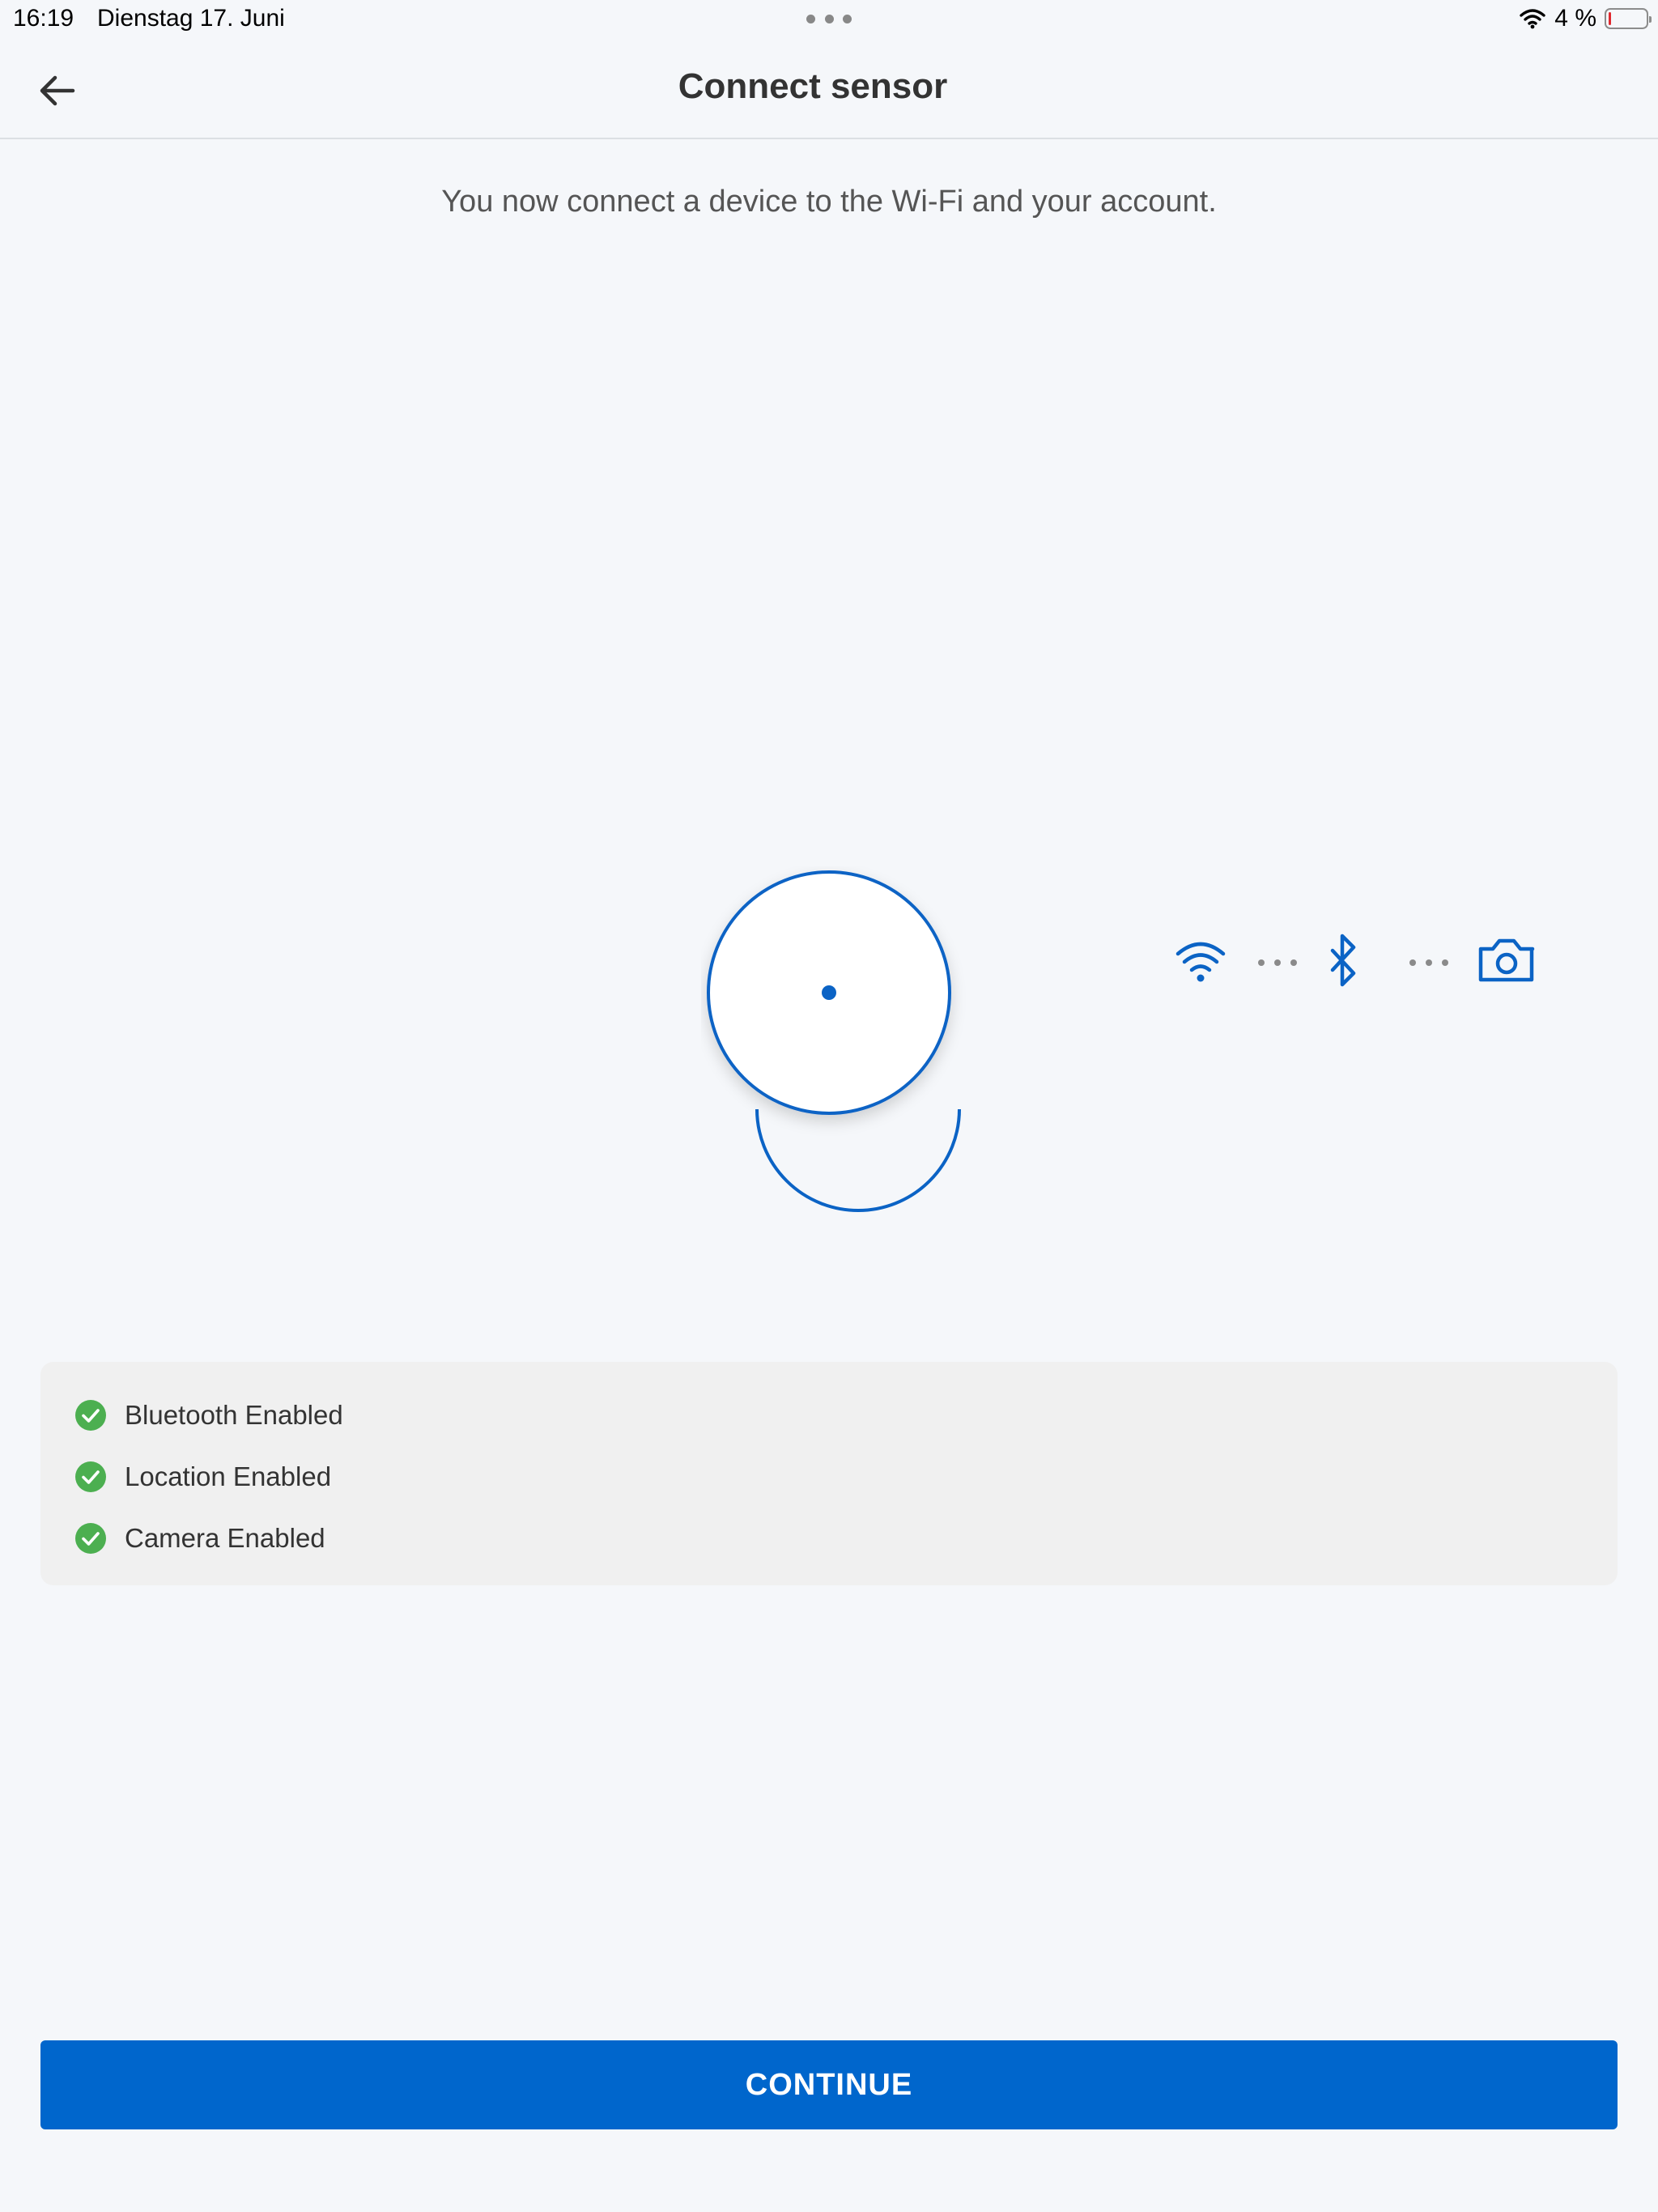 The image size is (1658, 2212). I want to click on wifi-icon, so click(1200, 962).